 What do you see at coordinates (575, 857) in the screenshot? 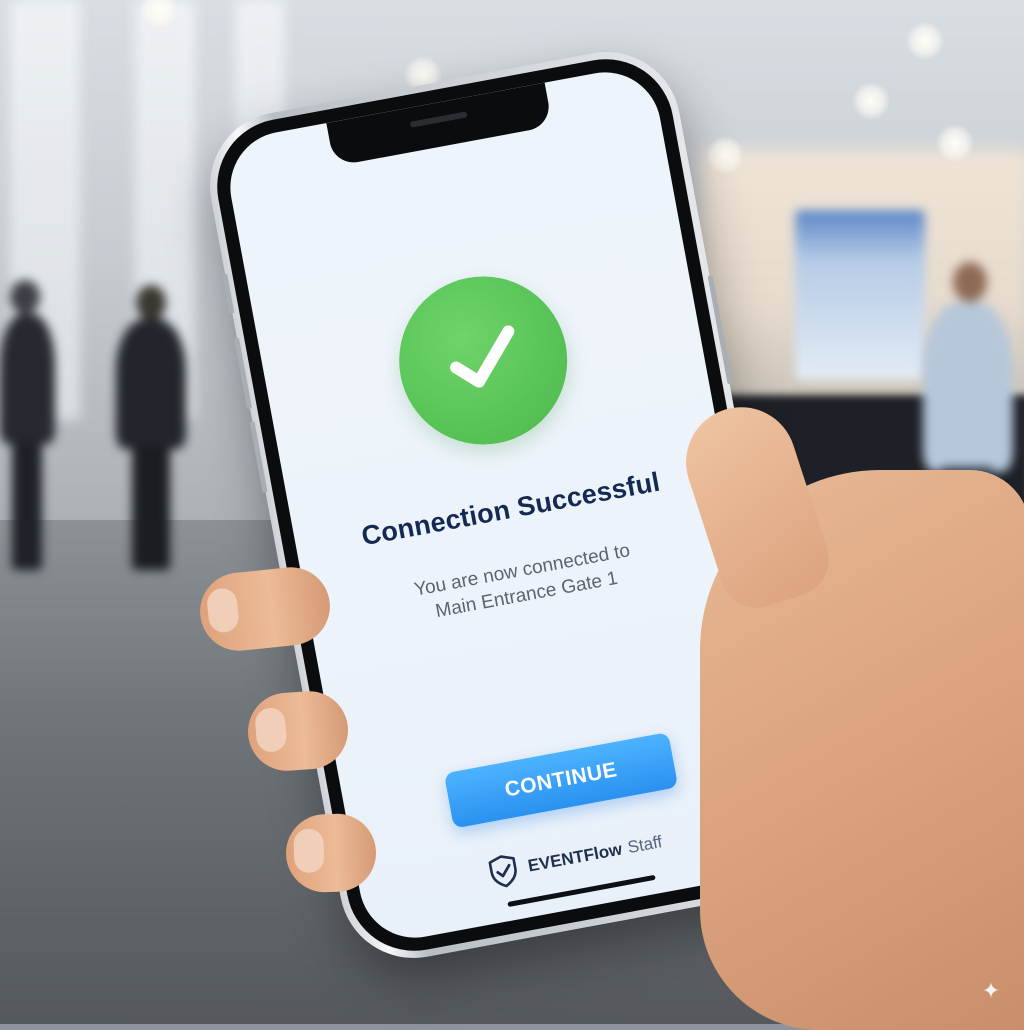
I see `brand-name: EVENTFlow` at bounding box center [575, 857].